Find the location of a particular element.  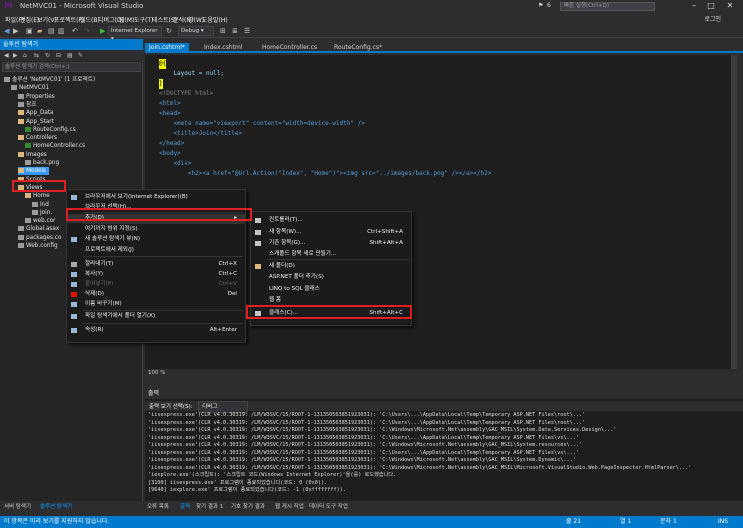

tree-item: App_Data is located at coordinates (37, 113).